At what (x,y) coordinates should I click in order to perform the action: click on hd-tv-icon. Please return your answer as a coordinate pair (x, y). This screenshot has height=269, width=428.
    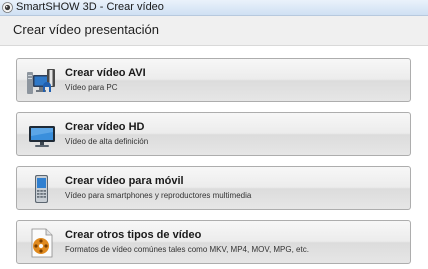
    Looking at the image, I should click on (42, 136).